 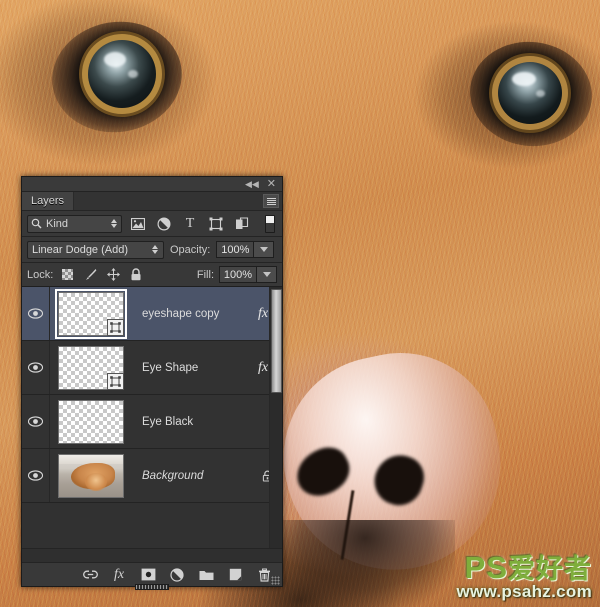 I want to click on link-chain-icon, so click(x=90, y=574).